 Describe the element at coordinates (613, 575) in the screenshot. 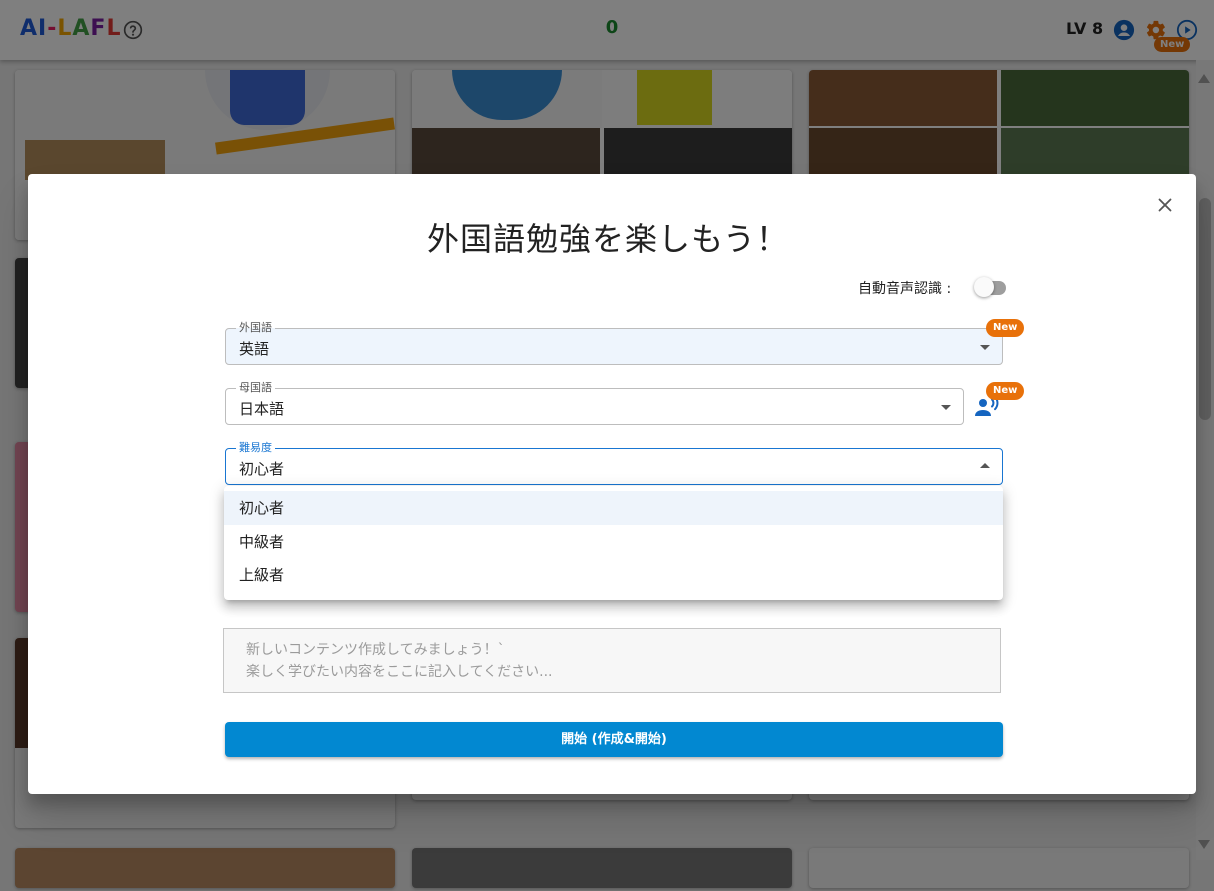

I see `difficulty-option: 上級者` at that location.